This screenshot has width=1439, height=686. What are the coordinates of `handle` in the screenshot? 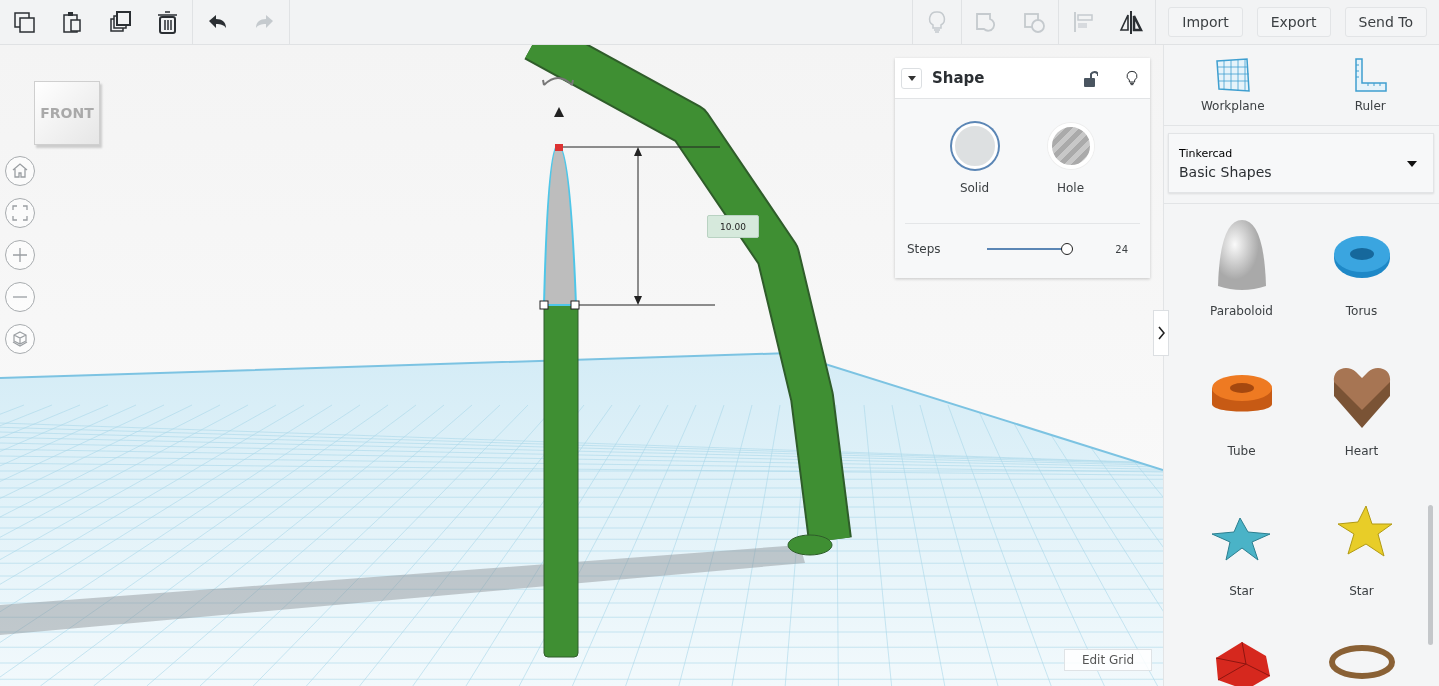 It's located at (559, 147).